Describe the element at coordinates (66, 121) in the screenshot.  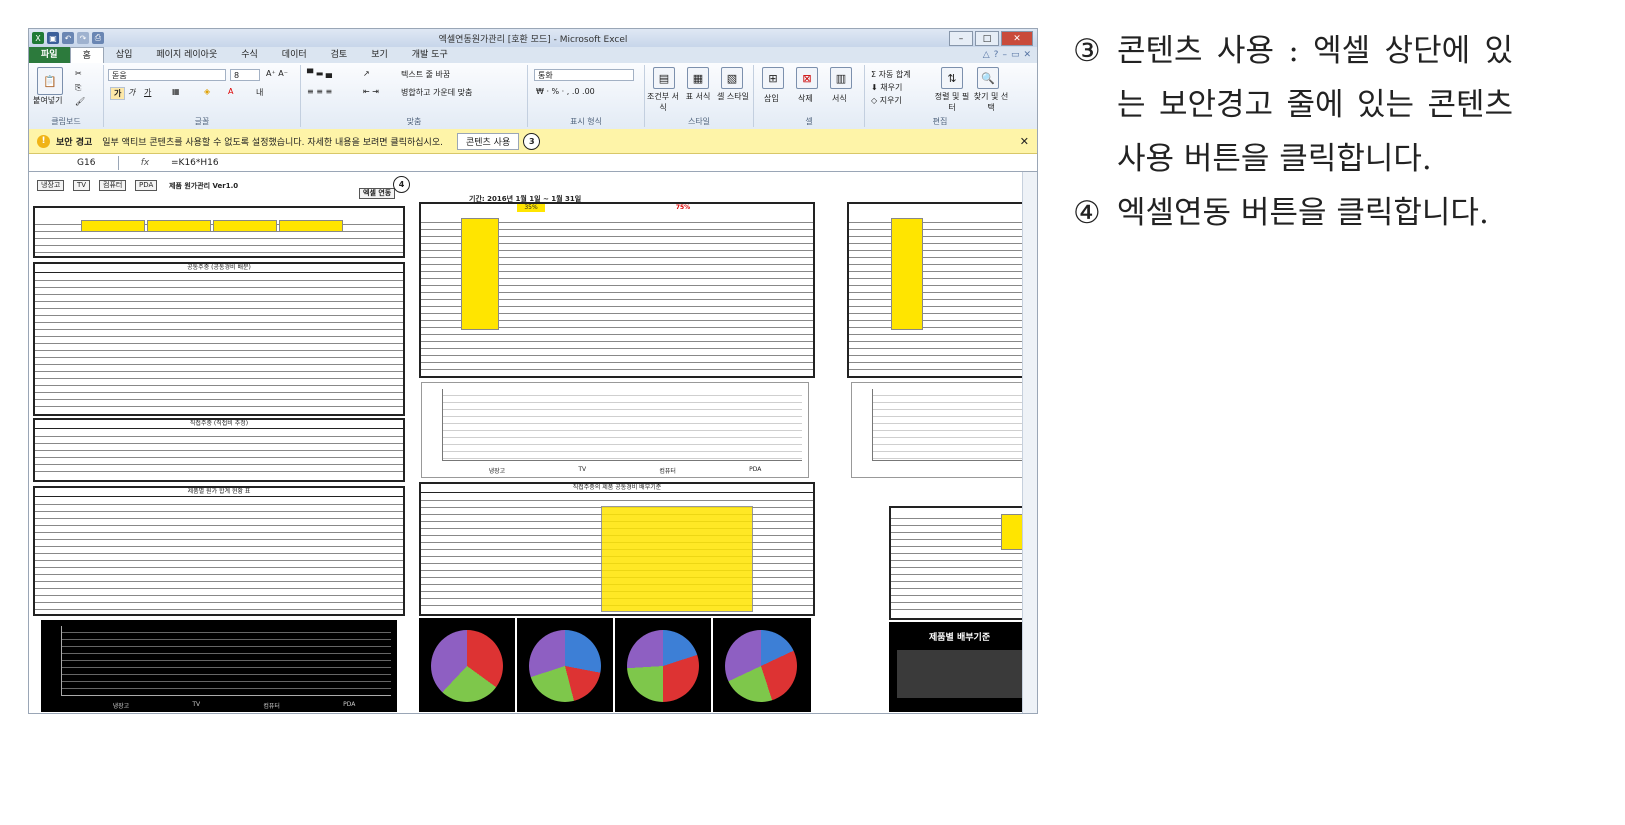
I see `group-label: 클립보드` at that location.